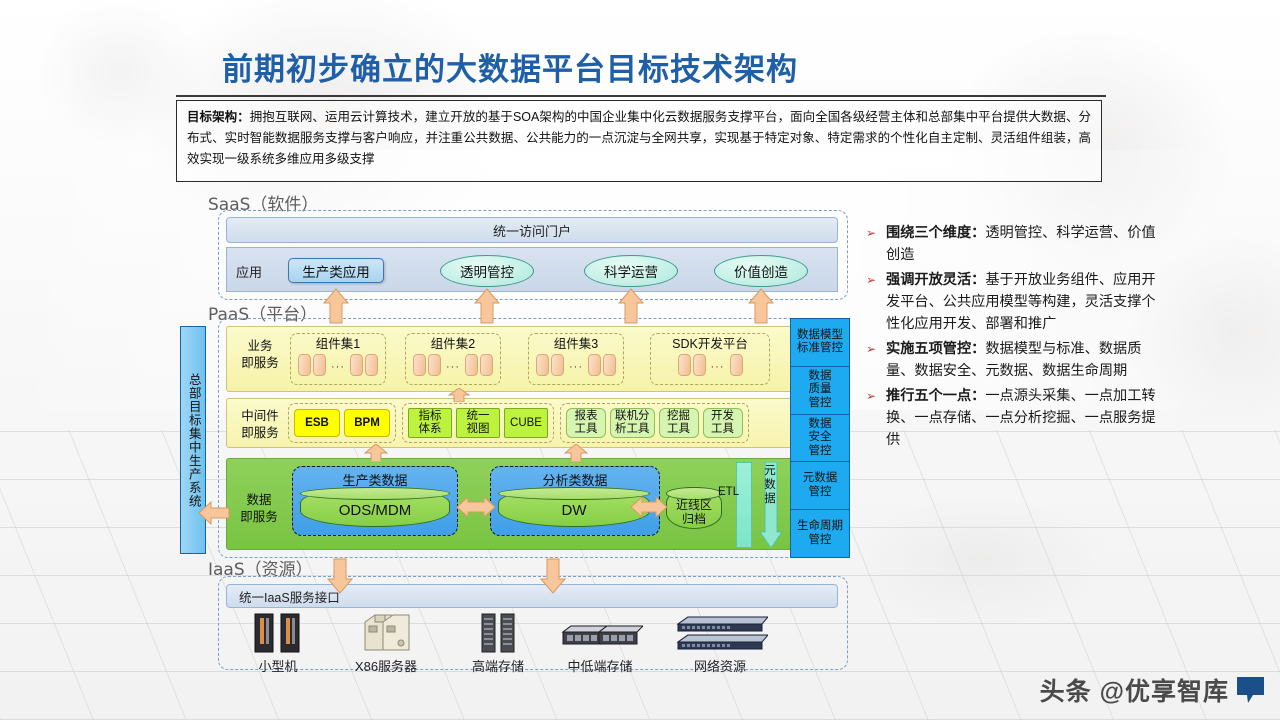  Describe the element at coordinates (631, 271) in the screenshot. I see `dimension-ellipse-scientific-operation: 科学运营` at that location.